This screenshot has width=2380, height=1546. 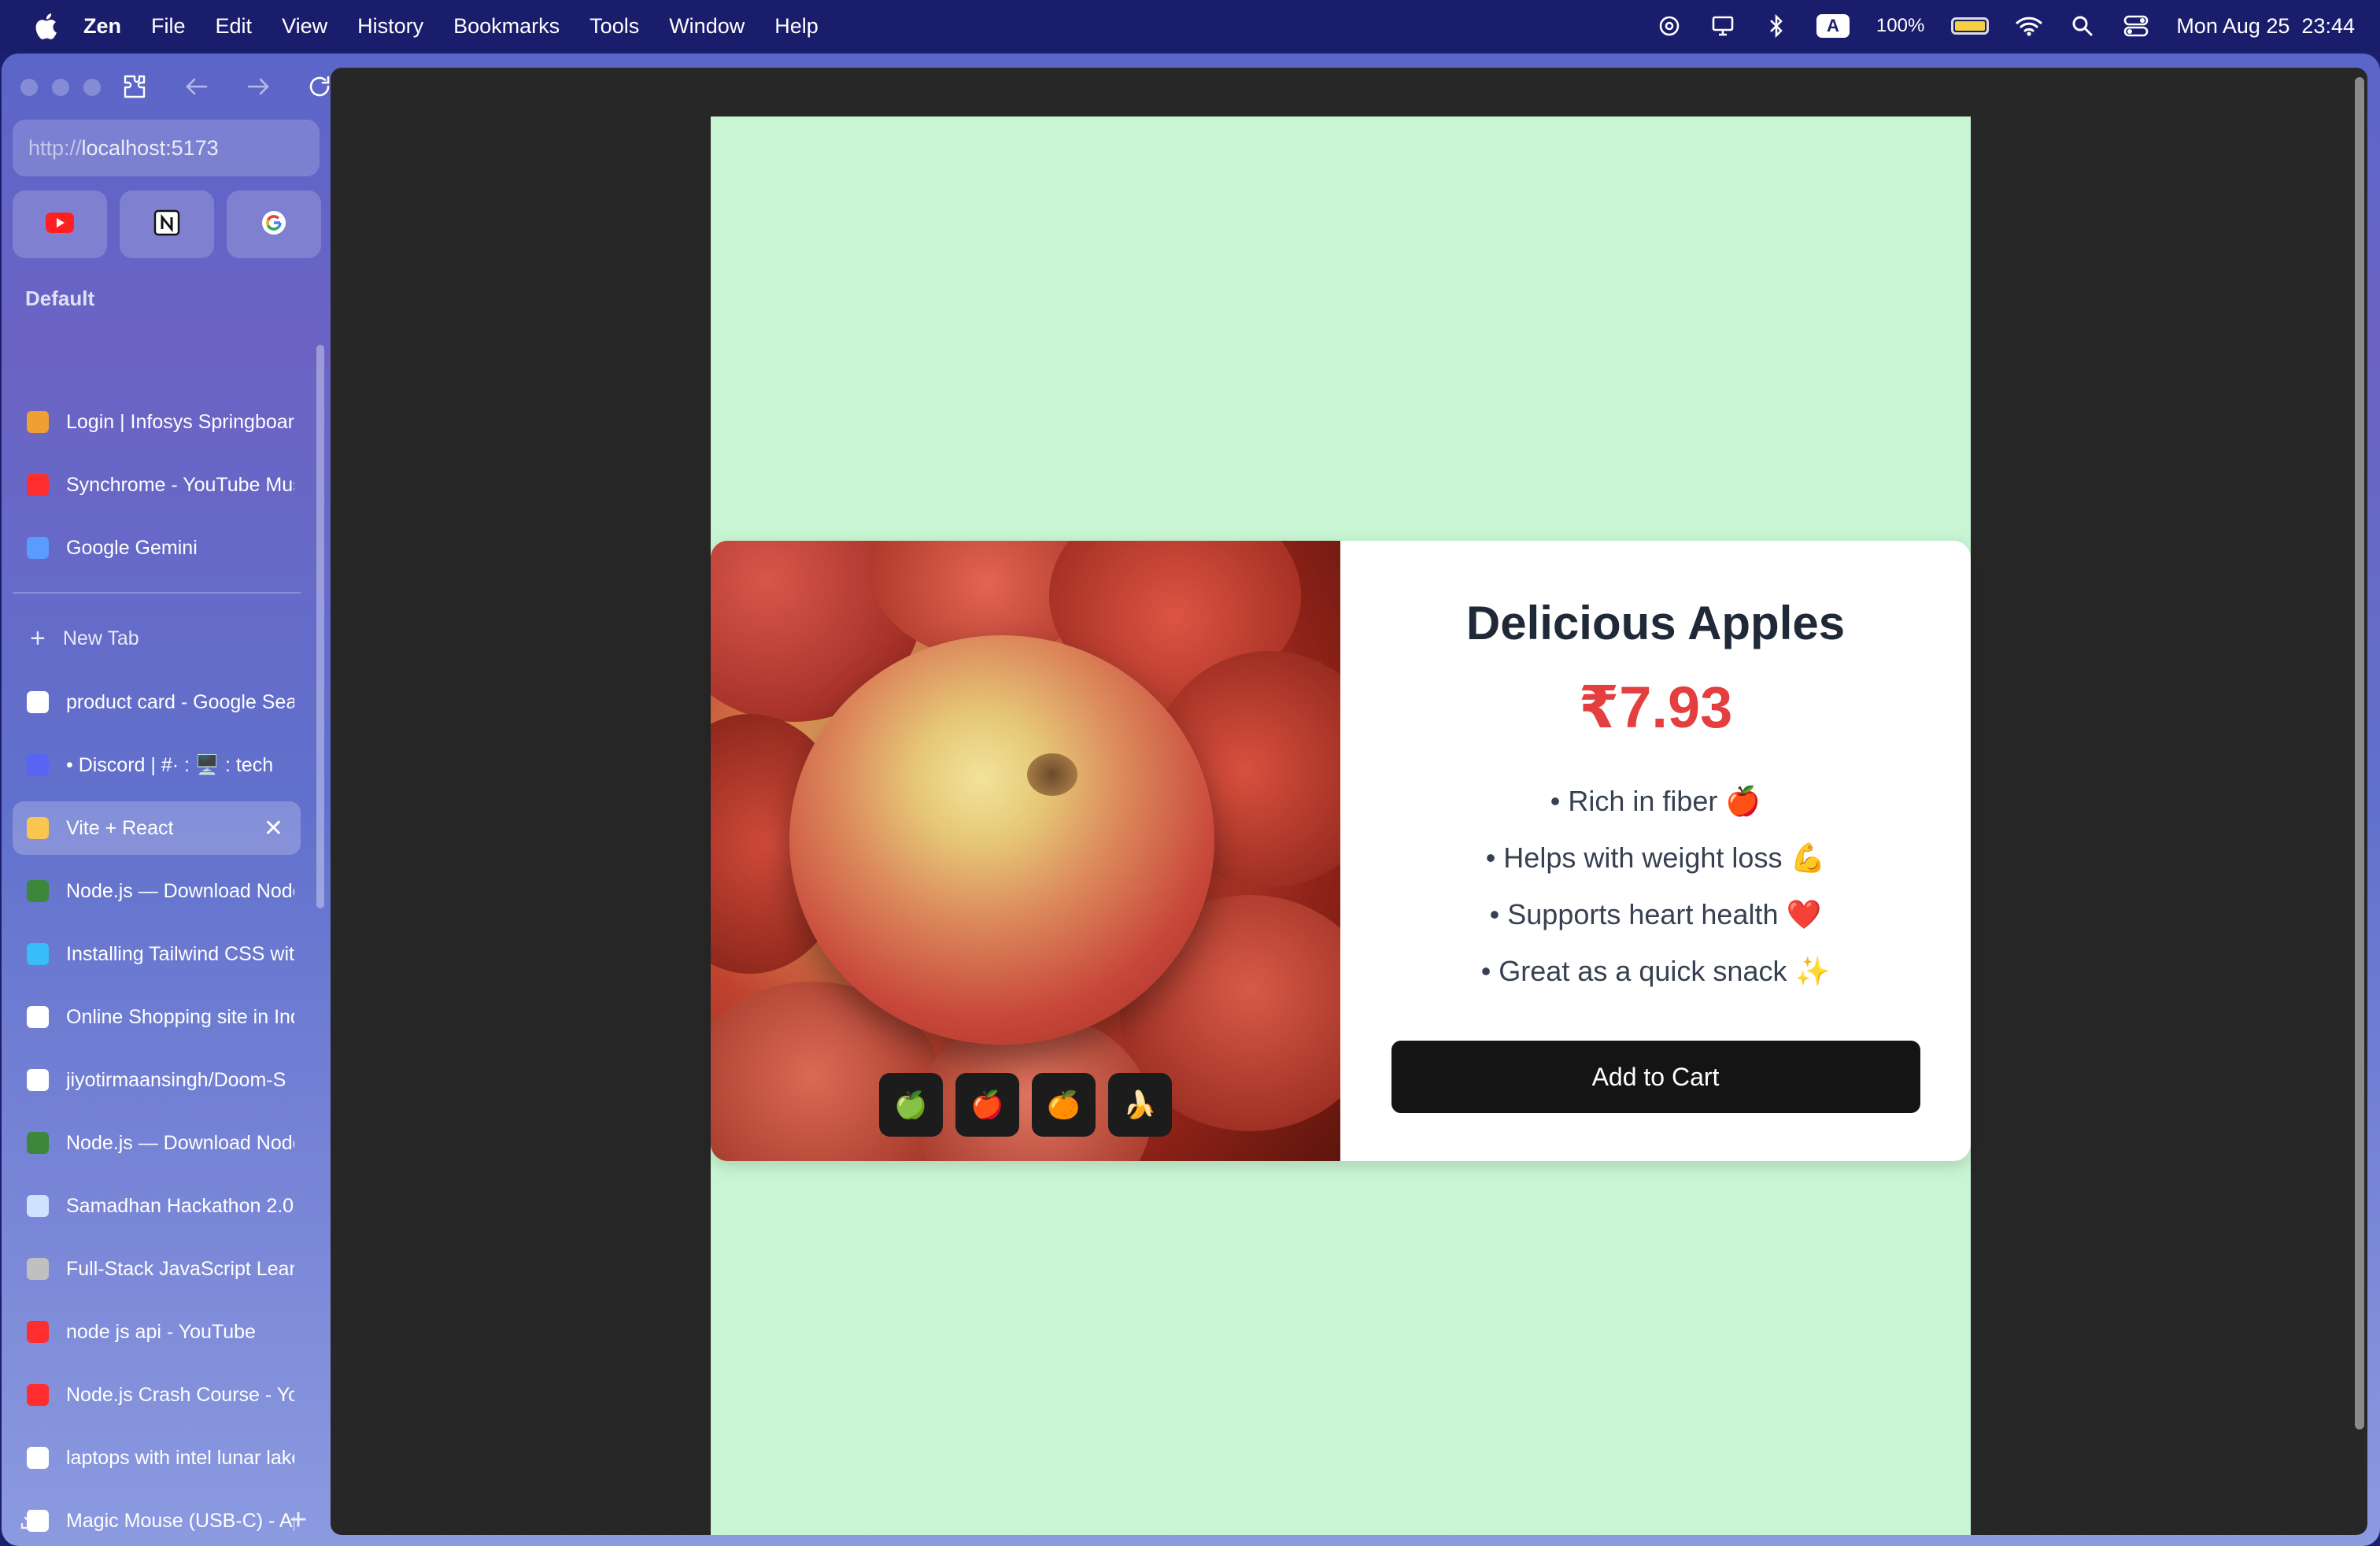 What do you see at coordinates (102, 27) in the screenshot?
I see `app-name-menu: Zen` at bounding box center [102, 27].